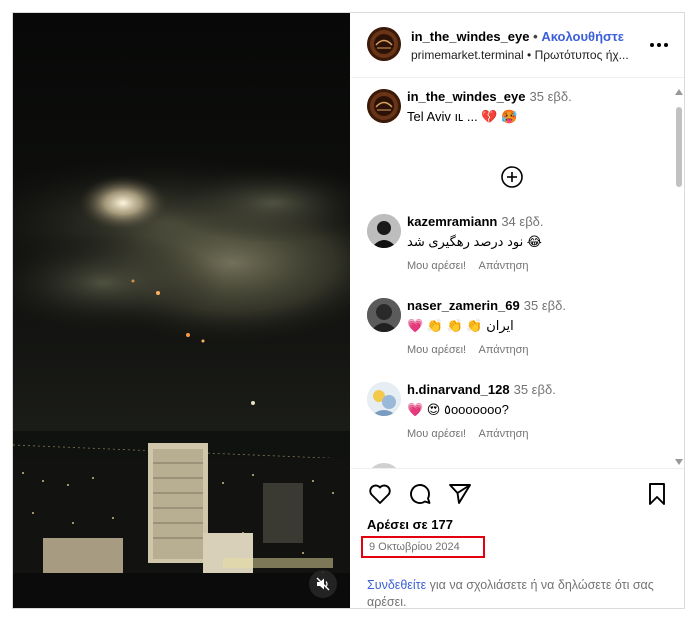  What do you see at coordinates (679, 147) in the screenshot?
I see `scrollbar-thumb` at bounding box center [679, 147].